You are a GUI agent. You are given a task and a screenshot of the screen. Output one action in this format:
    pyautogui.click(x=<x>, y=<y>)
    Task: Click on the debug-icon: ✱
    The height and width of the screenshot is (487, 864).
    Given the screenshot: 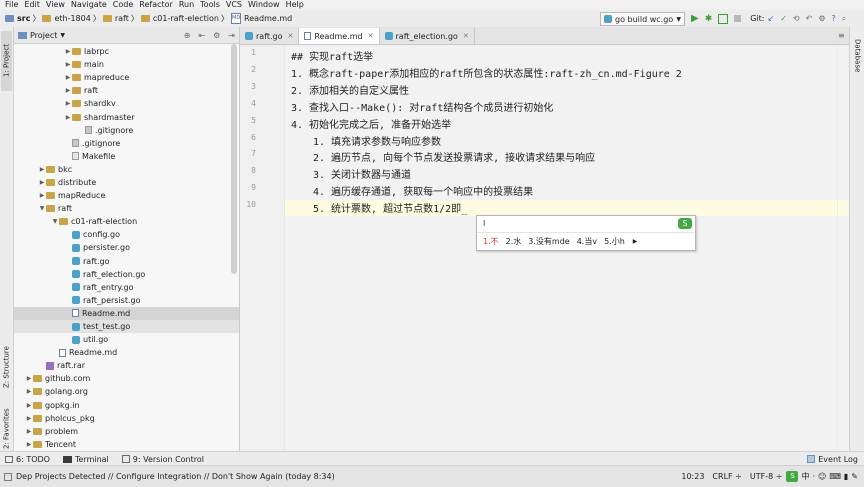 What is the action you would take?
    pyautogui.click(x=709, y=19)
    